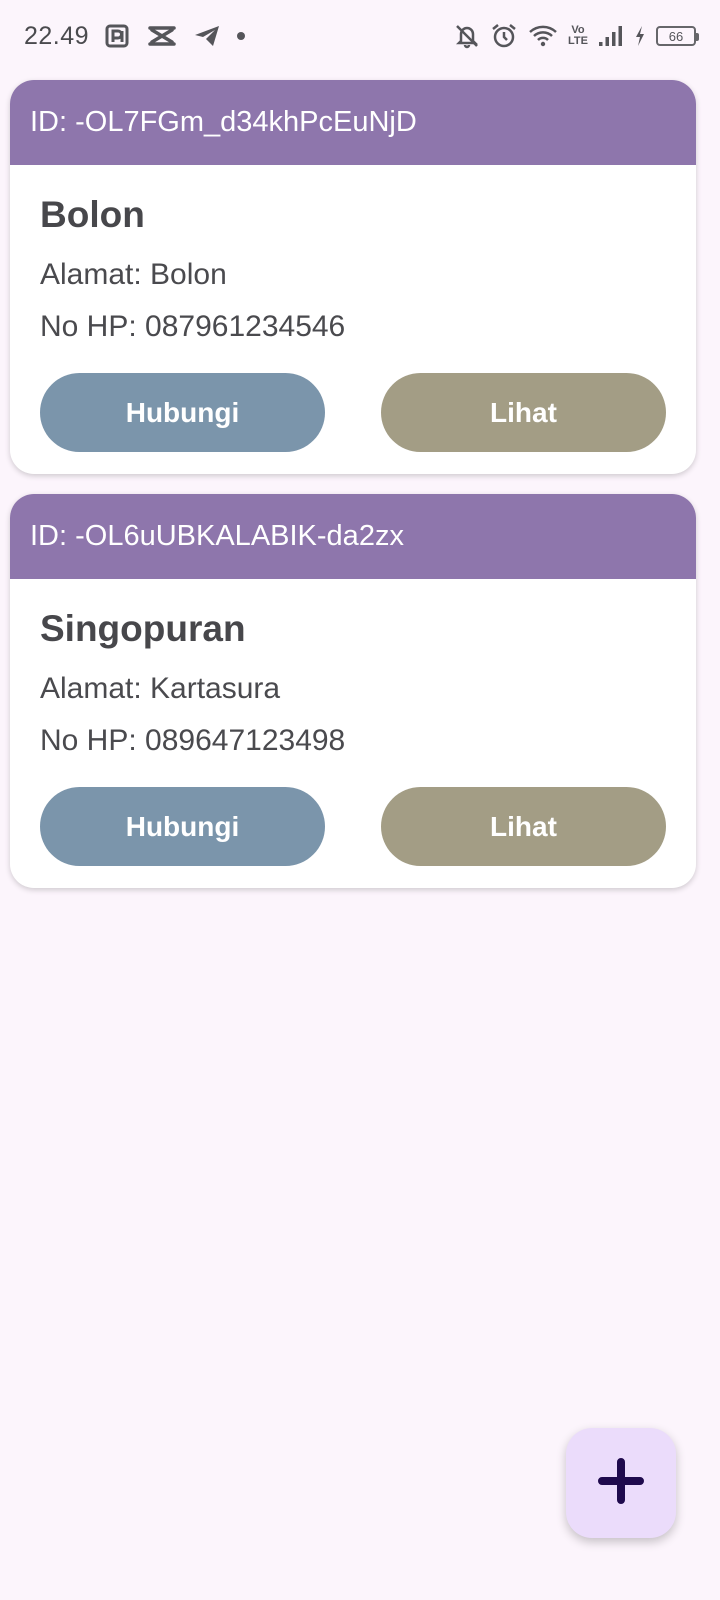  I want to click on contact-id-header: ID: -OL6uUBKALABIK-da2zx, so click(353, 536).